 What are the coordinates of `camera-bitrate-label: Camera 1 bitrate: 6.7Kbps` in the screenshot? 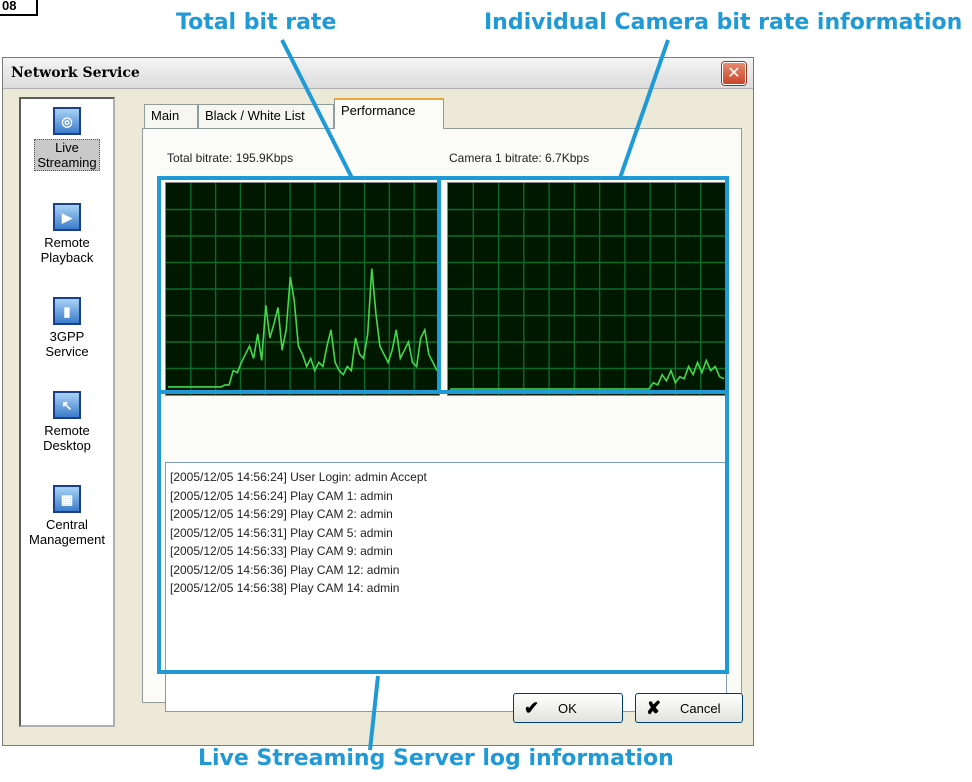 It's located at (519, 158).